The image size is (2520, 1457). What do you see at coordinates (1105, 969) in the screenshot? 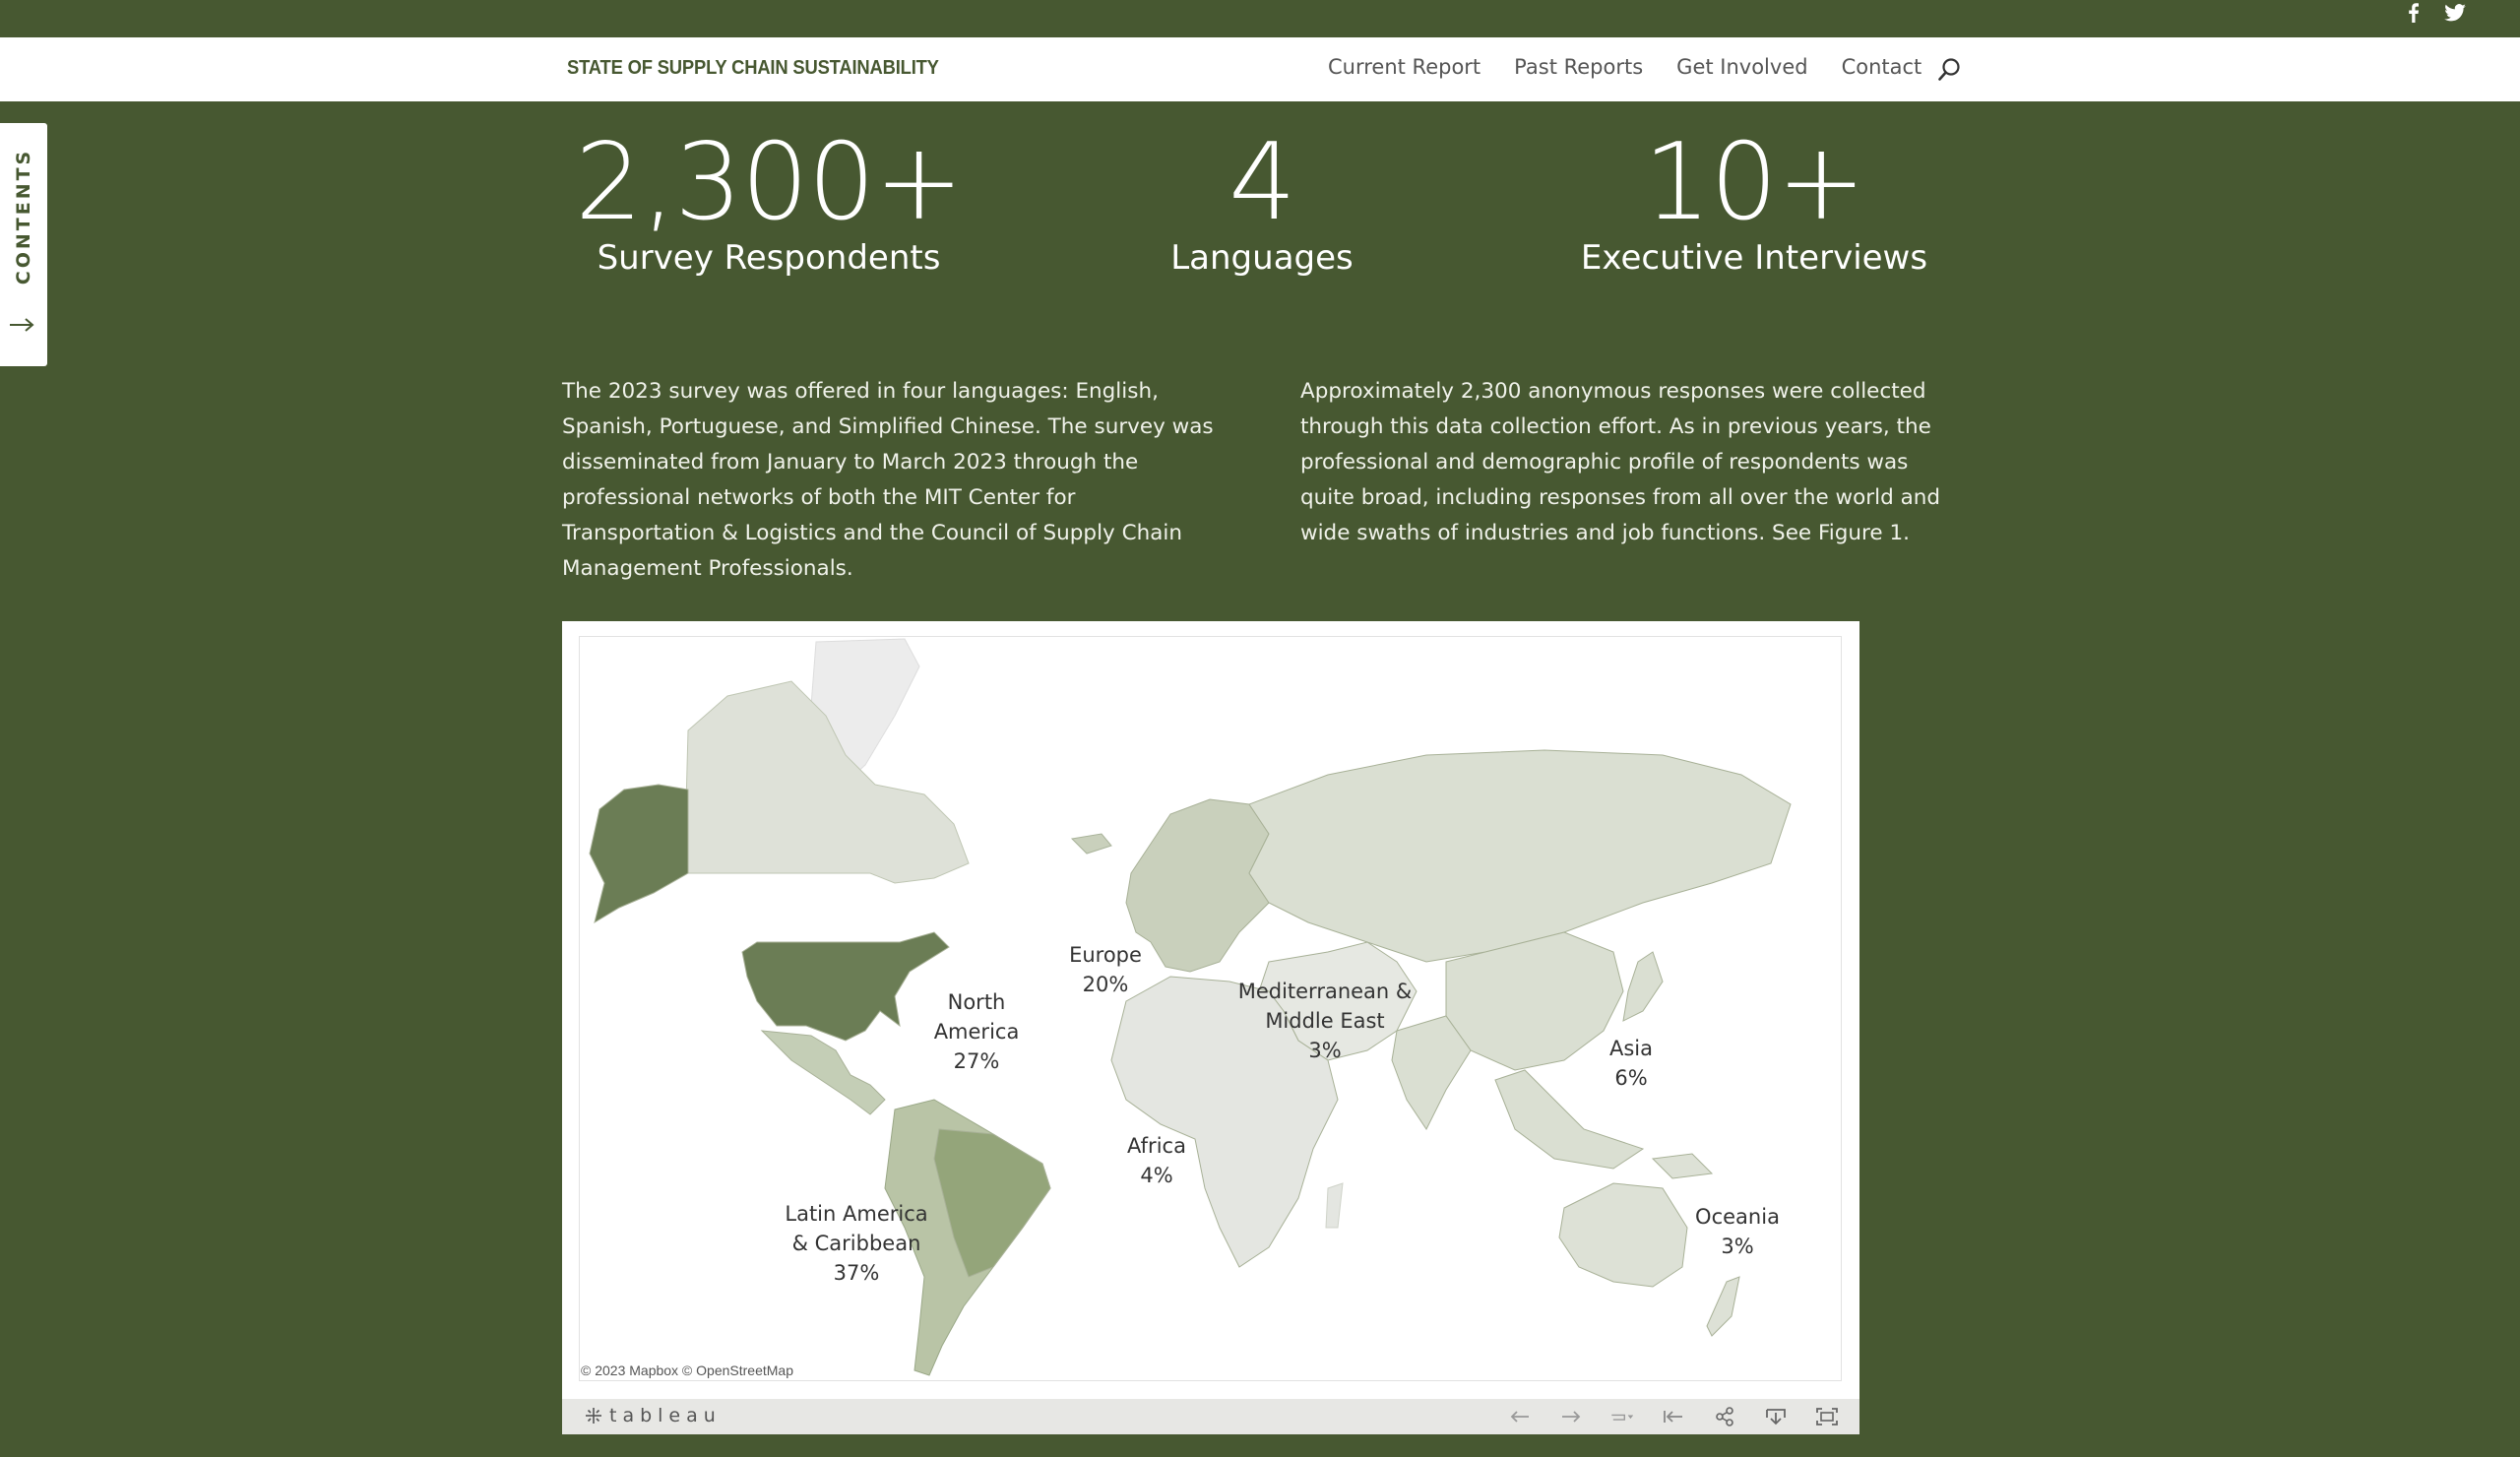
I see `map-label-europe: Europe 20%` at bounding box center [1105, 969].